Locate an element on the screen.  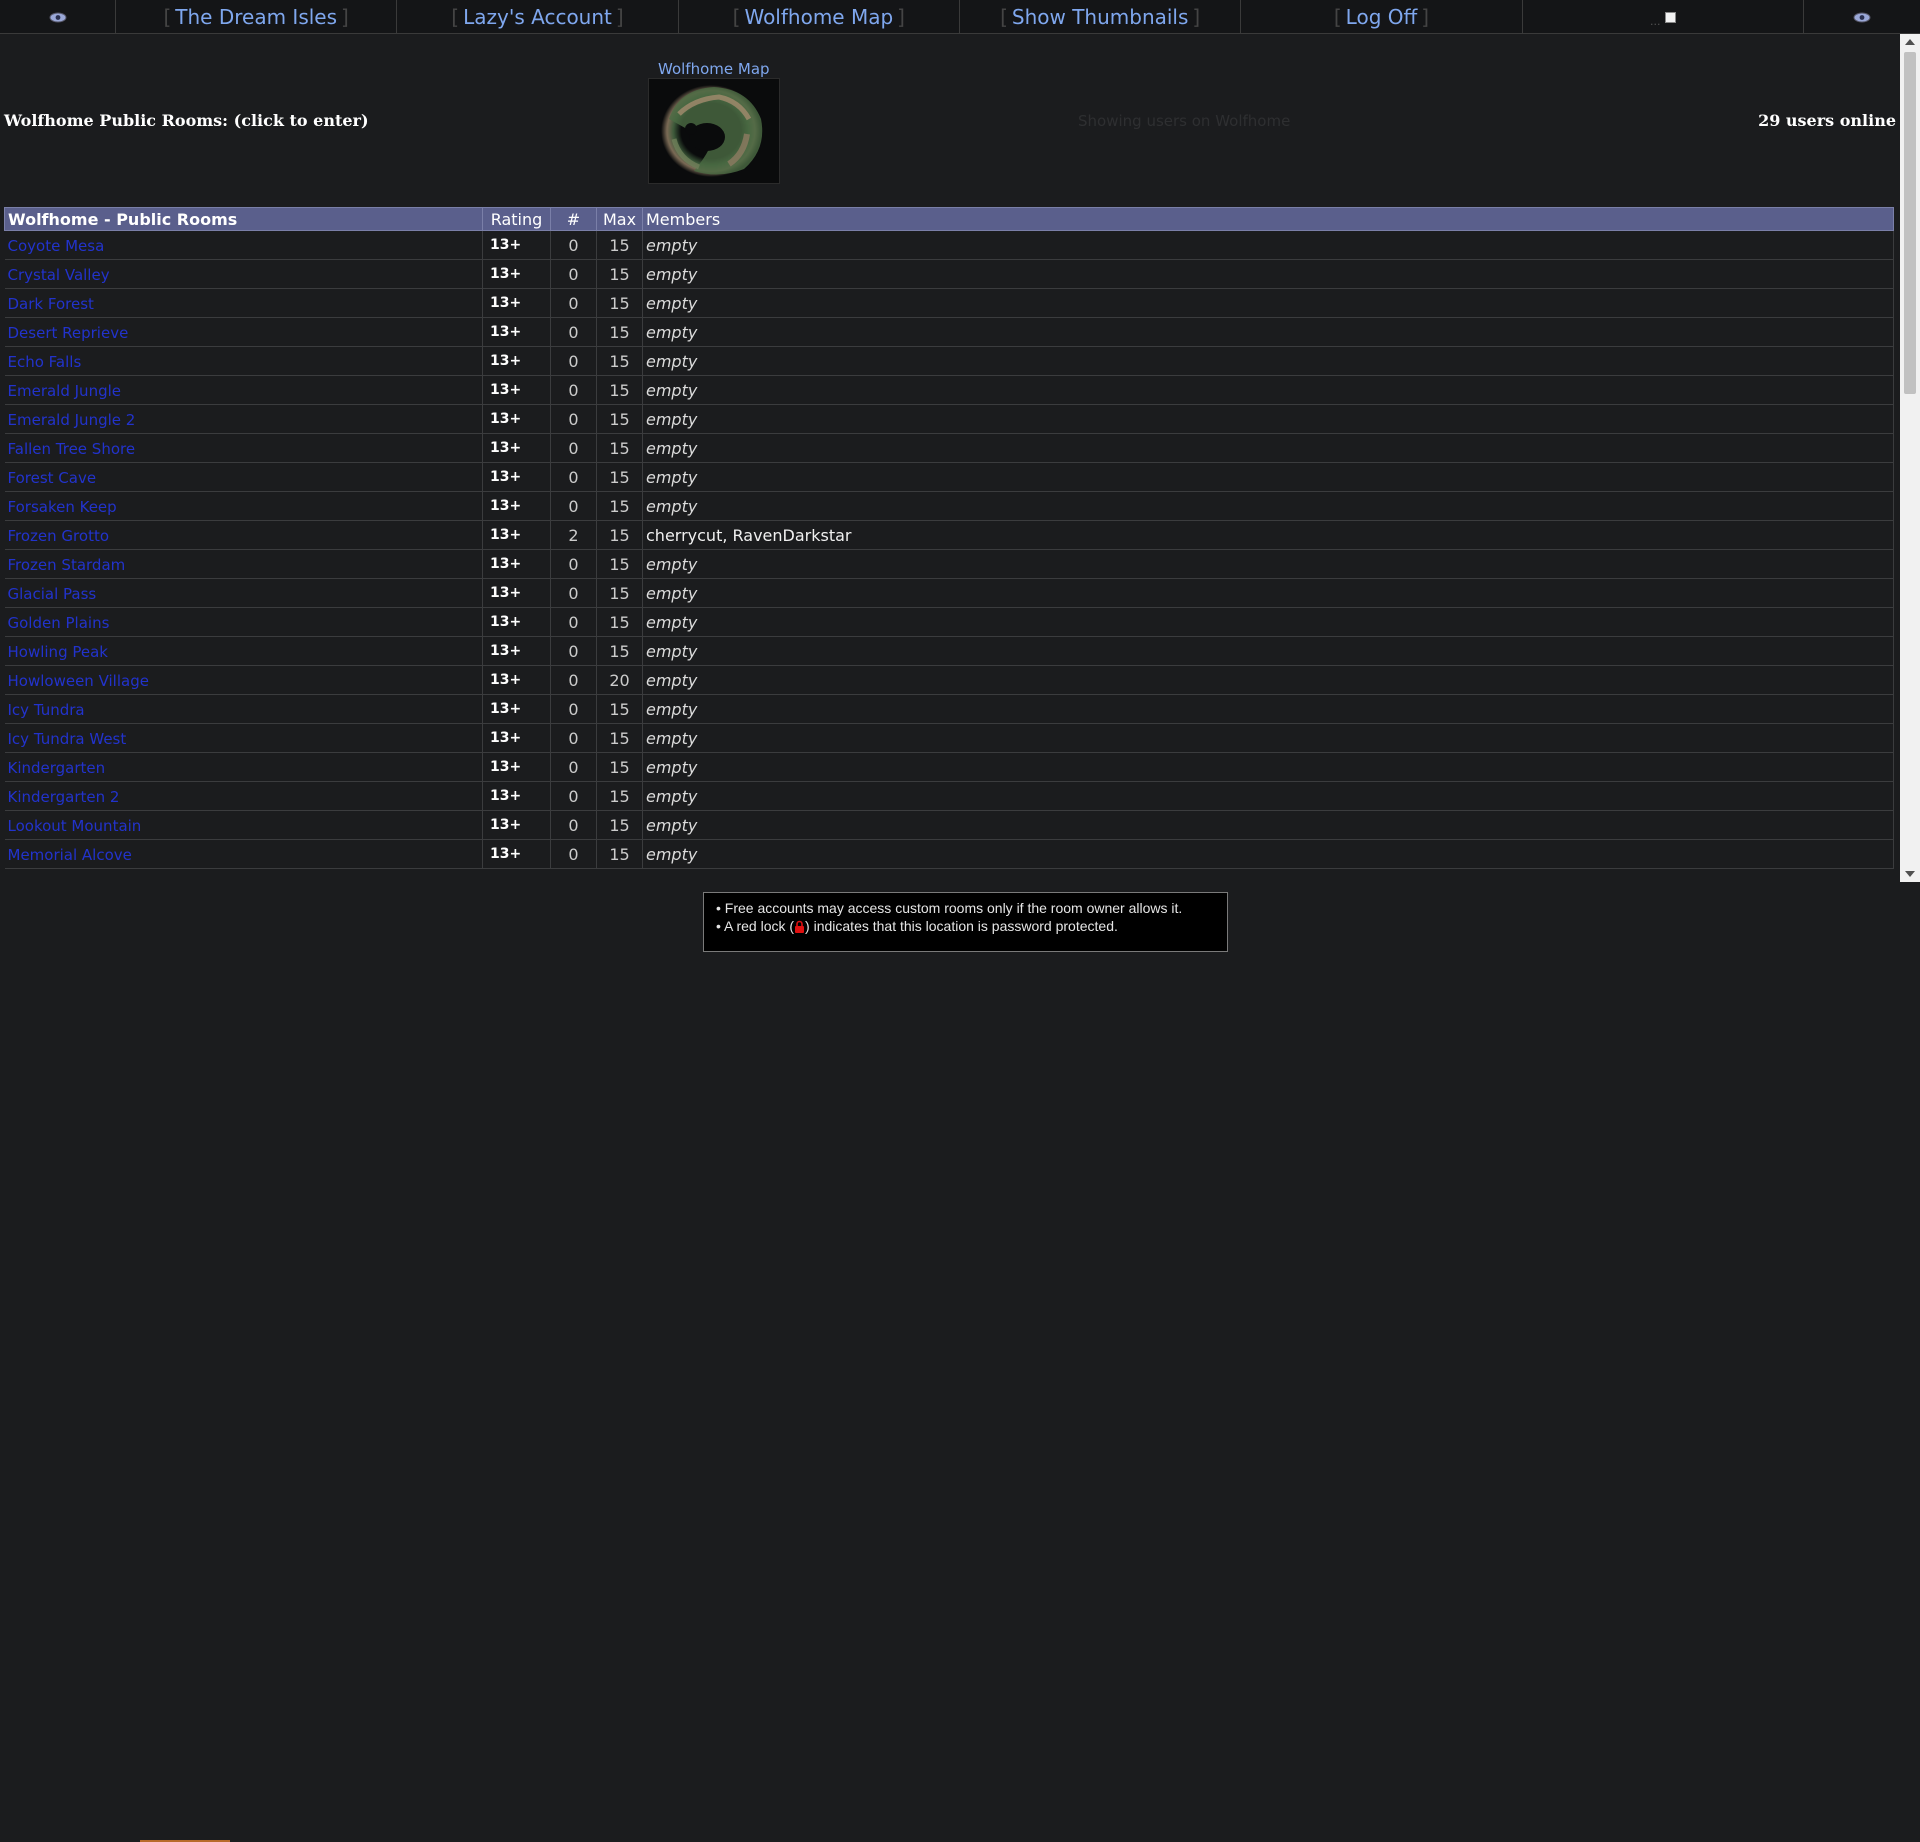
nav-account-link: [Lazy's Account] is located at coordinates (537, 17).